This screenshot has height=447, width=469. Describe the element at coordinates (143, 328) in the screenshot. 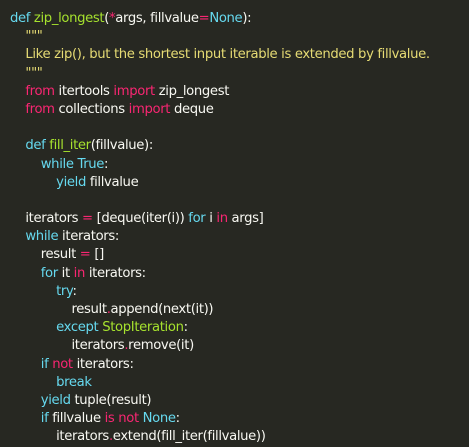

I see `code-token-function-name: StopIteration` at that location.